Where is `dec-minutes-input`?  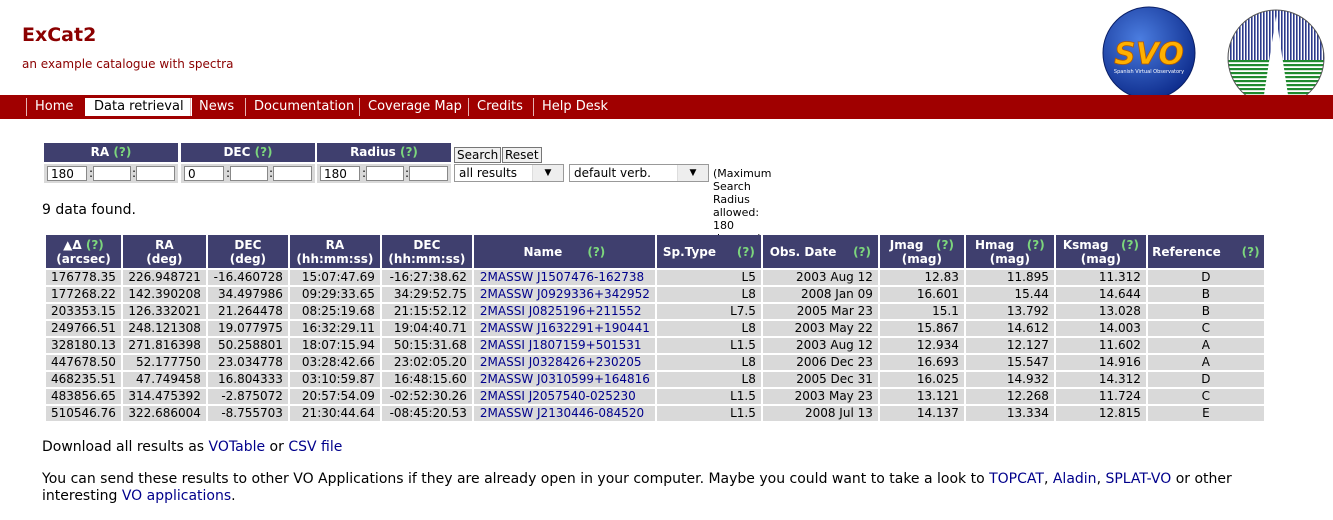 dec-minutes-input is located at coordinates (249, 173).